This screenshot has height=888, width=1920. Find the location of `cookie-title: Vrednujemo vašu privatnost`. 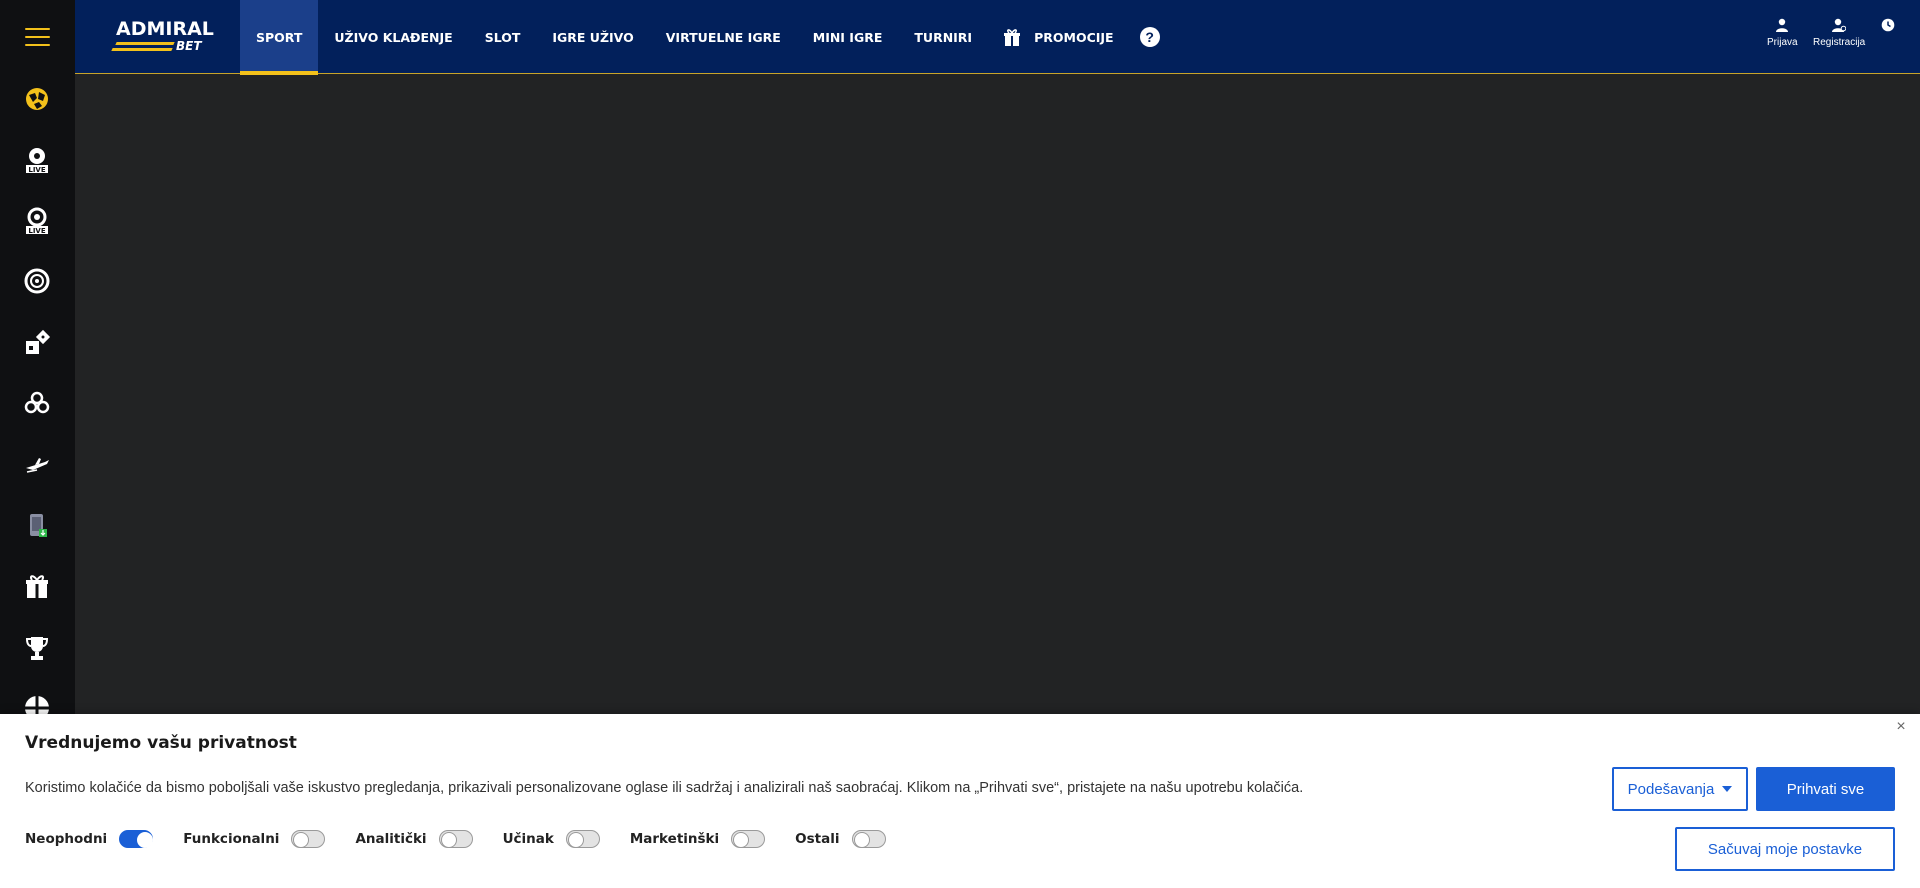

cookie-title: Vrednujemo vašu privatnost is located at coordinates (161, 743).